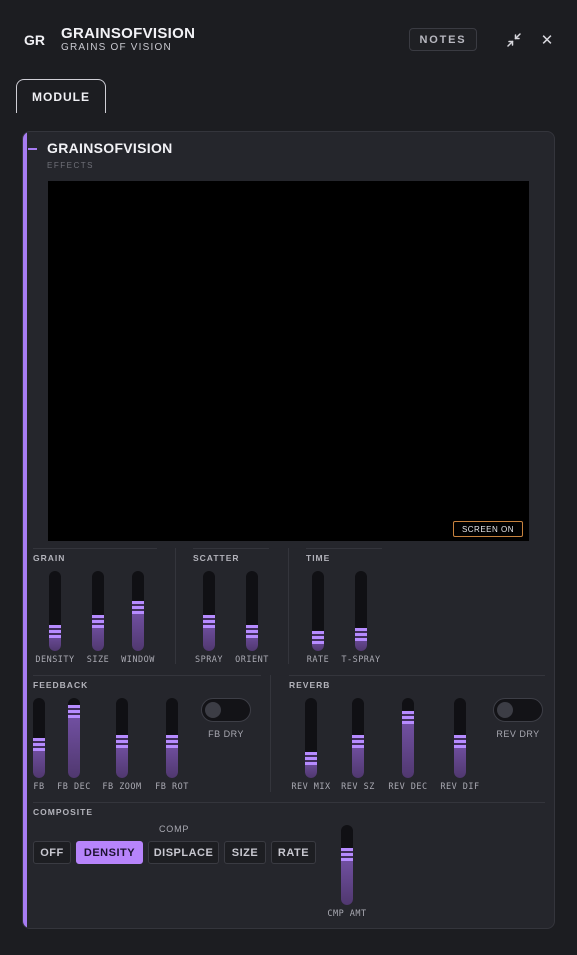 The height and width of the screenshot is (955, 577). Describe the element at coordinates (55, 611) in the screenshot. I see `slider-density` at that location.